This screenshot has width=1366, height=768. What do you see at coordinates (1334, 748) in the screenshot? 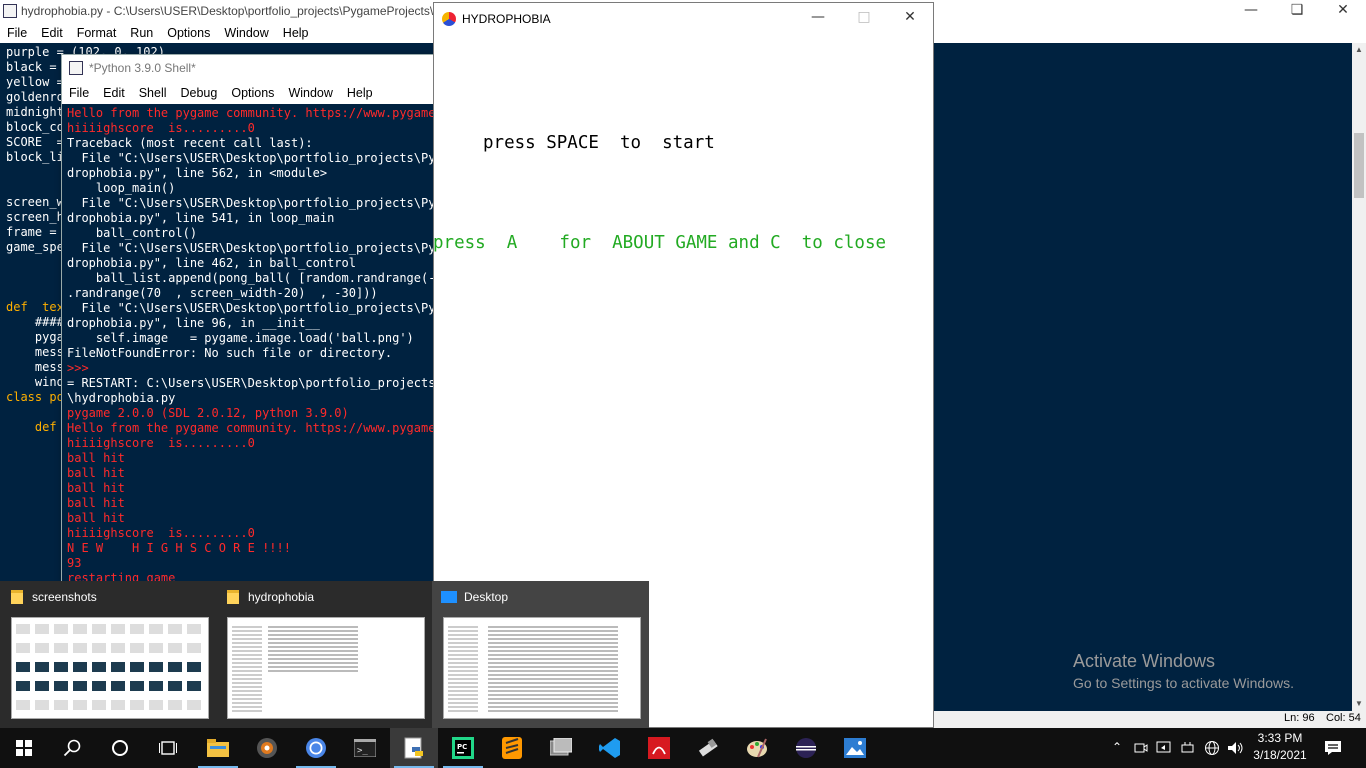
I see `action-center-button` at bounding box center [1334, 748].